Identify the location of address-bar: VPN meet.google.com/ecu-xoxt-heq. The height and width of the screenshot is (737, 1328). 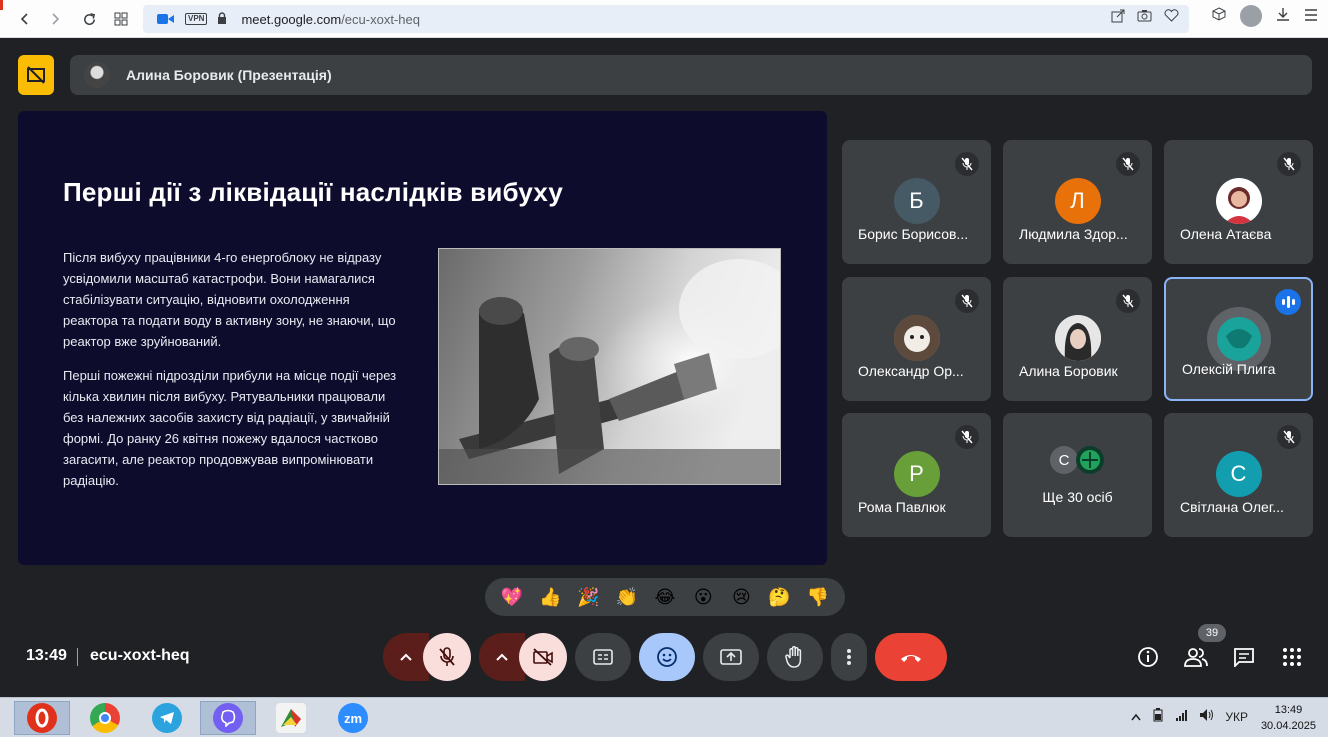
(666, 19).